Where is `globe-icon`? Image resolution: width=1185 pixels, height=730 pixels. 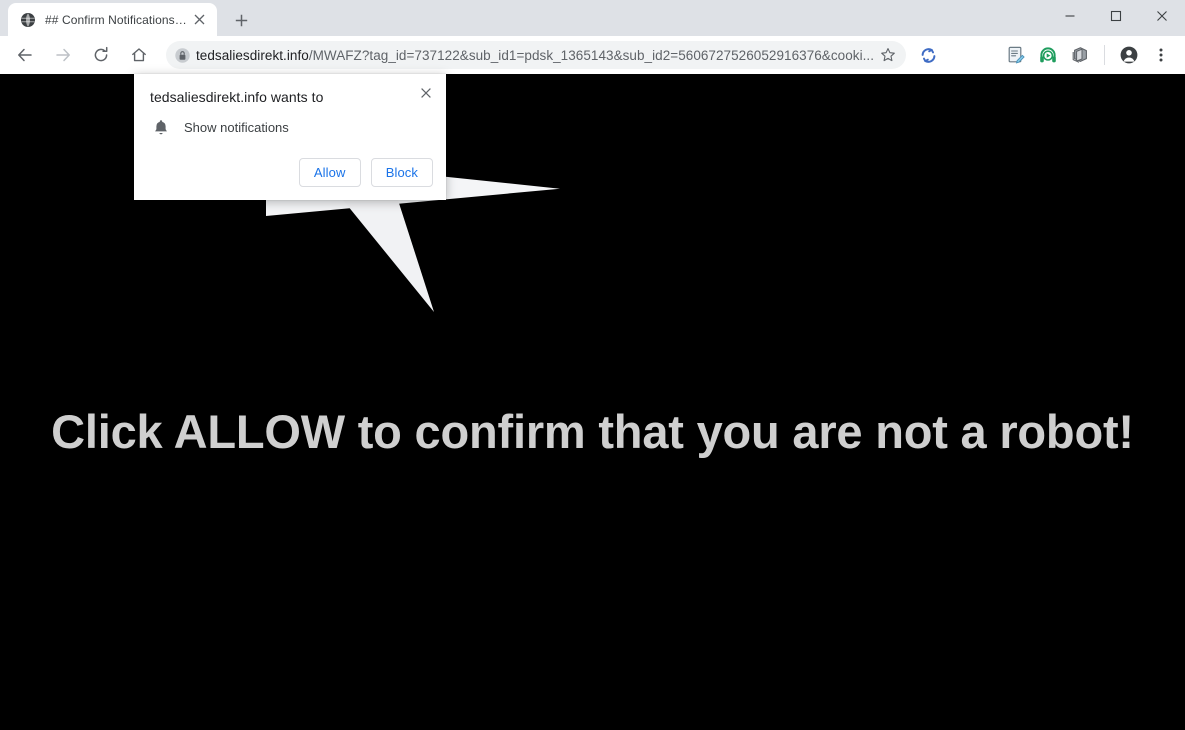
globe-icon is located at coordinates (28, 20).